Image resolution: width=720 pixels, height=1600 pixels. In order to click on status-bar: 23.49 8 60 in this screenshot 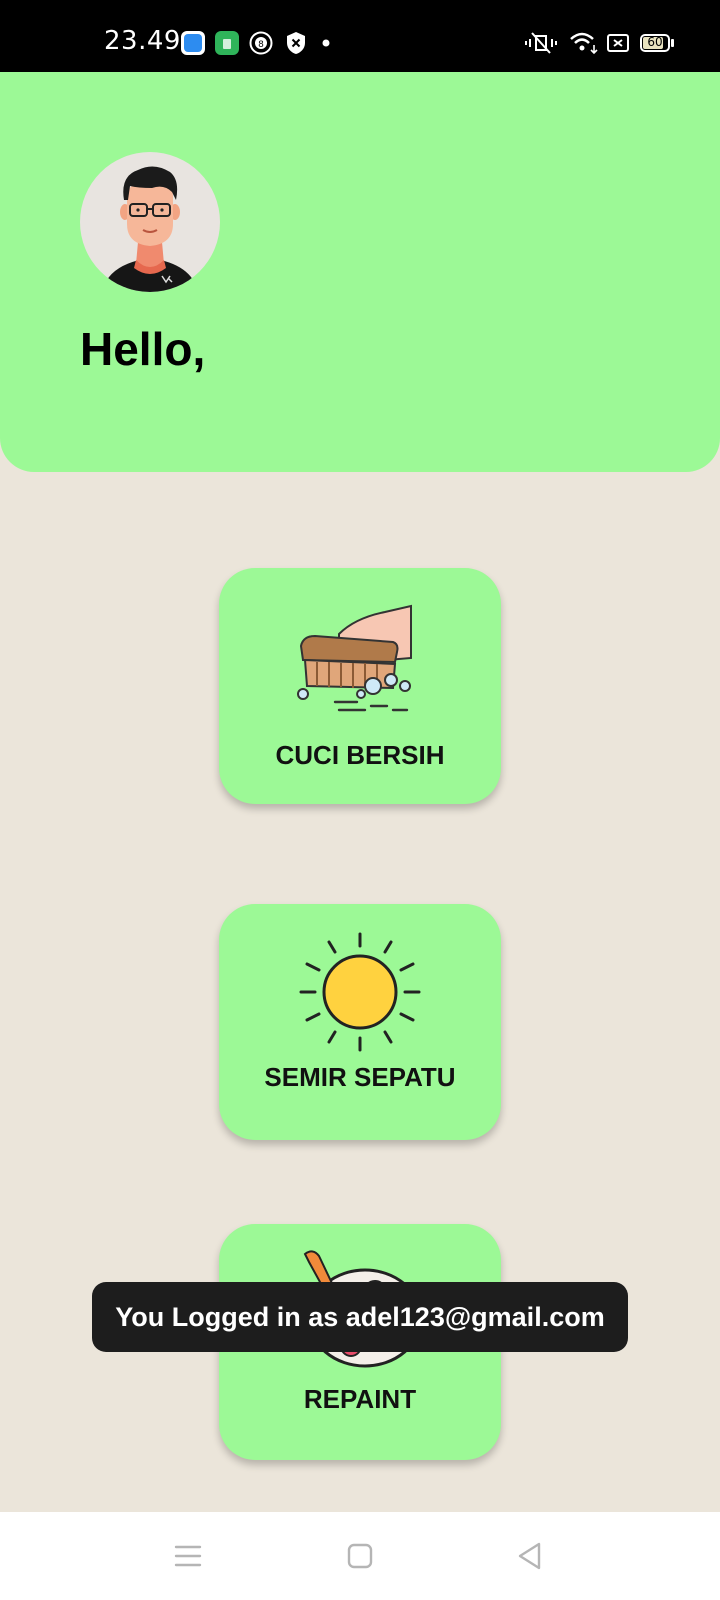, I will do `click(360, 36)`.